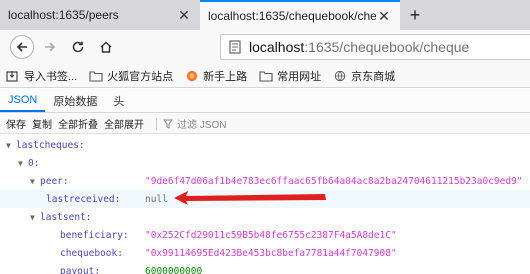 Image resolution: width=530 pixels, height=274 pixels. I want to click on bookmarks-bar: 导入书签... 火狐官方站点 新手上路 常用网址 京东商城, so click(265, 76).